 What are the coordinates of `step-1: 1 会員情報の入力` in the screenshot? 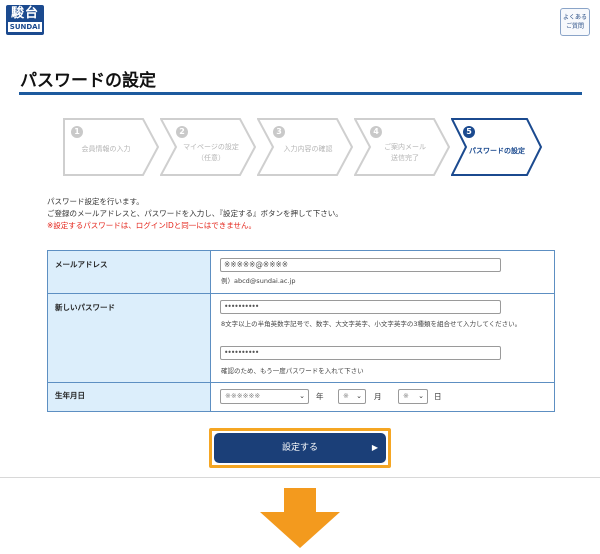 It's located at (113, 147).